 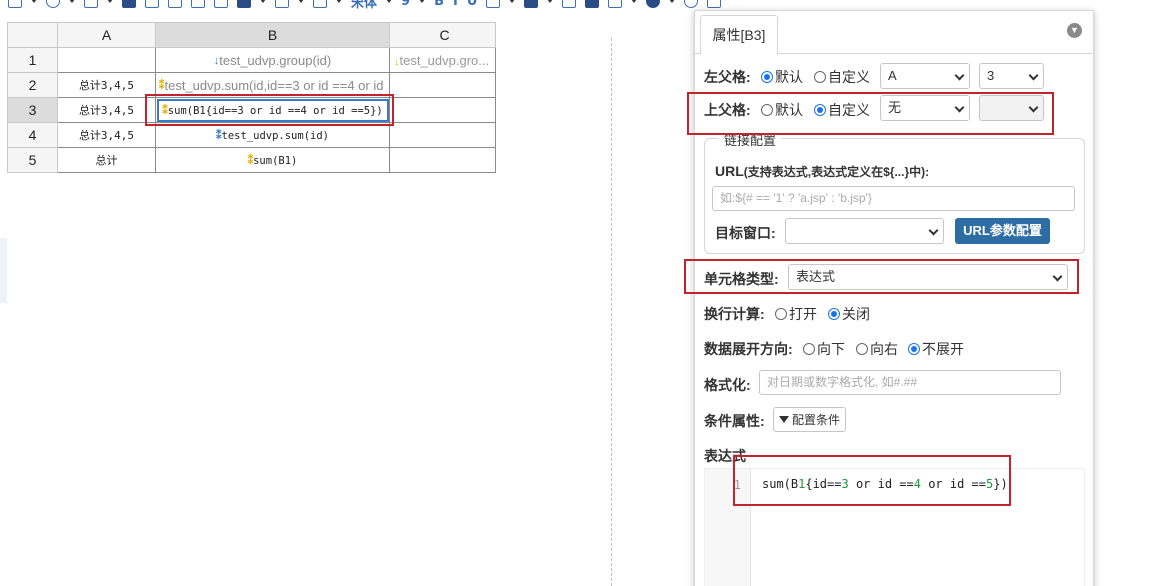 What do you see at coordinates (244, 4) in the screenshot?
I see `underline-icon` at bounding box center [244, 4].